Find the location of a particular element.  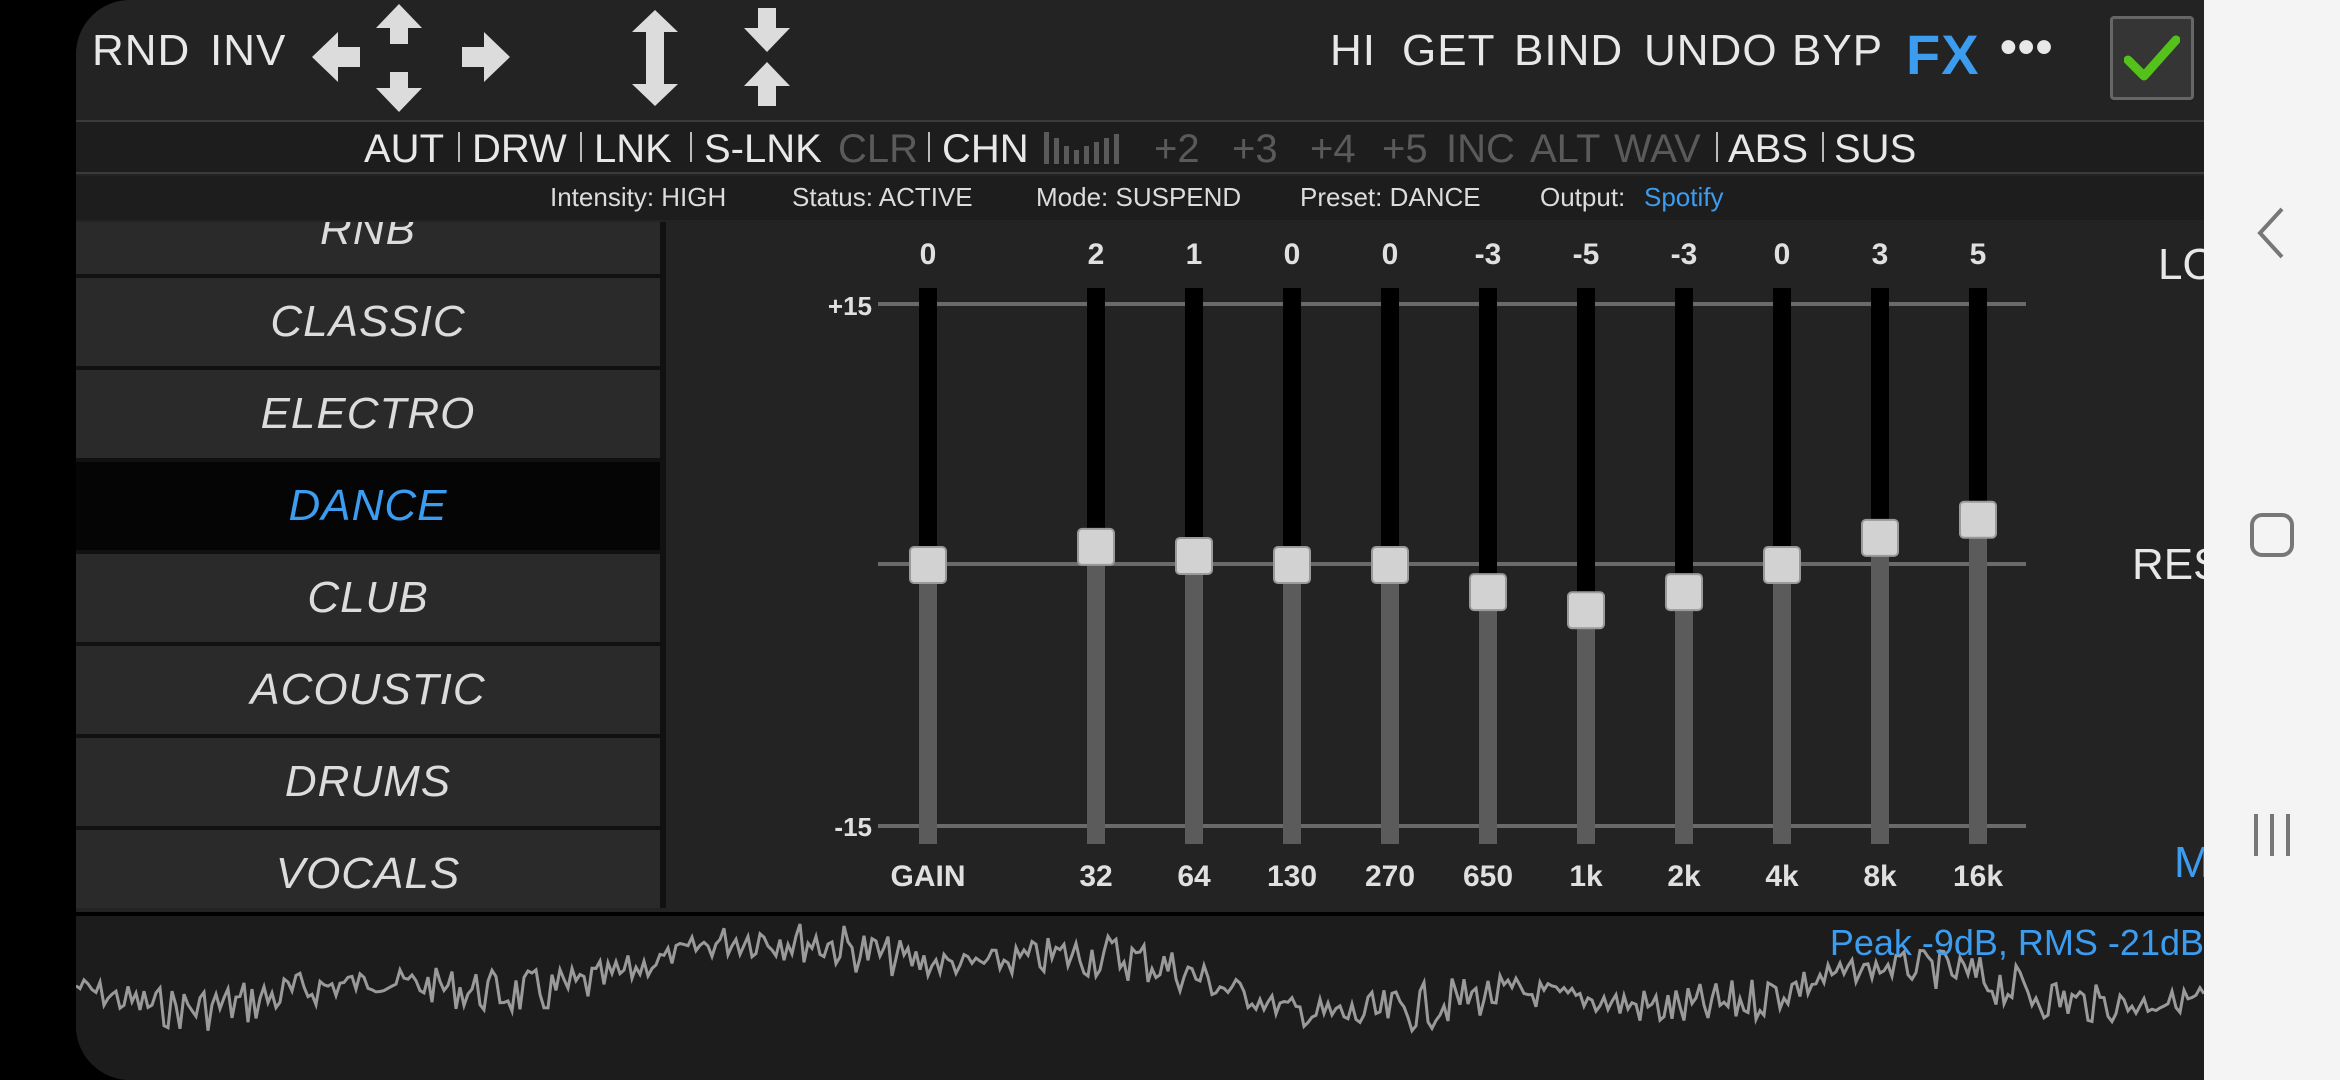

chain-level-icon is located at coordinates (1081, 148).